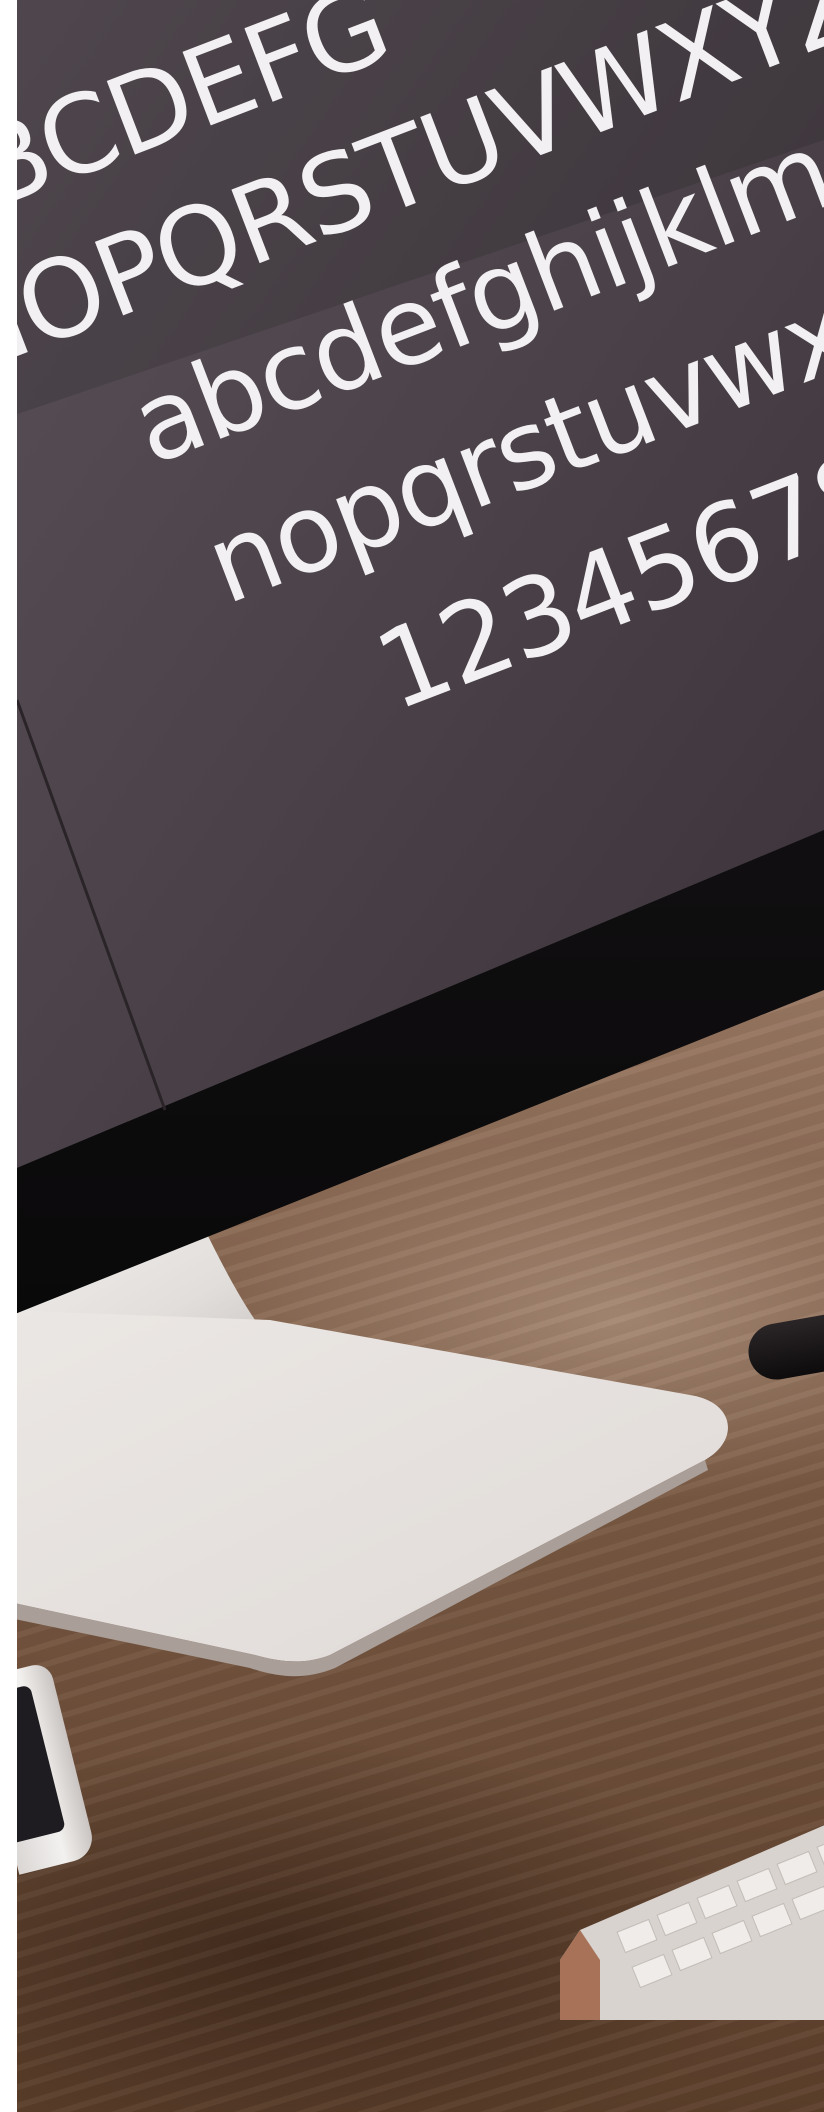 Image resolution: width=824 pixels, height=2112 pixels. What do you see at coordinates (692, 1922) in the screenshot?
I see `keyboard` at bounding box center [692, 1922].